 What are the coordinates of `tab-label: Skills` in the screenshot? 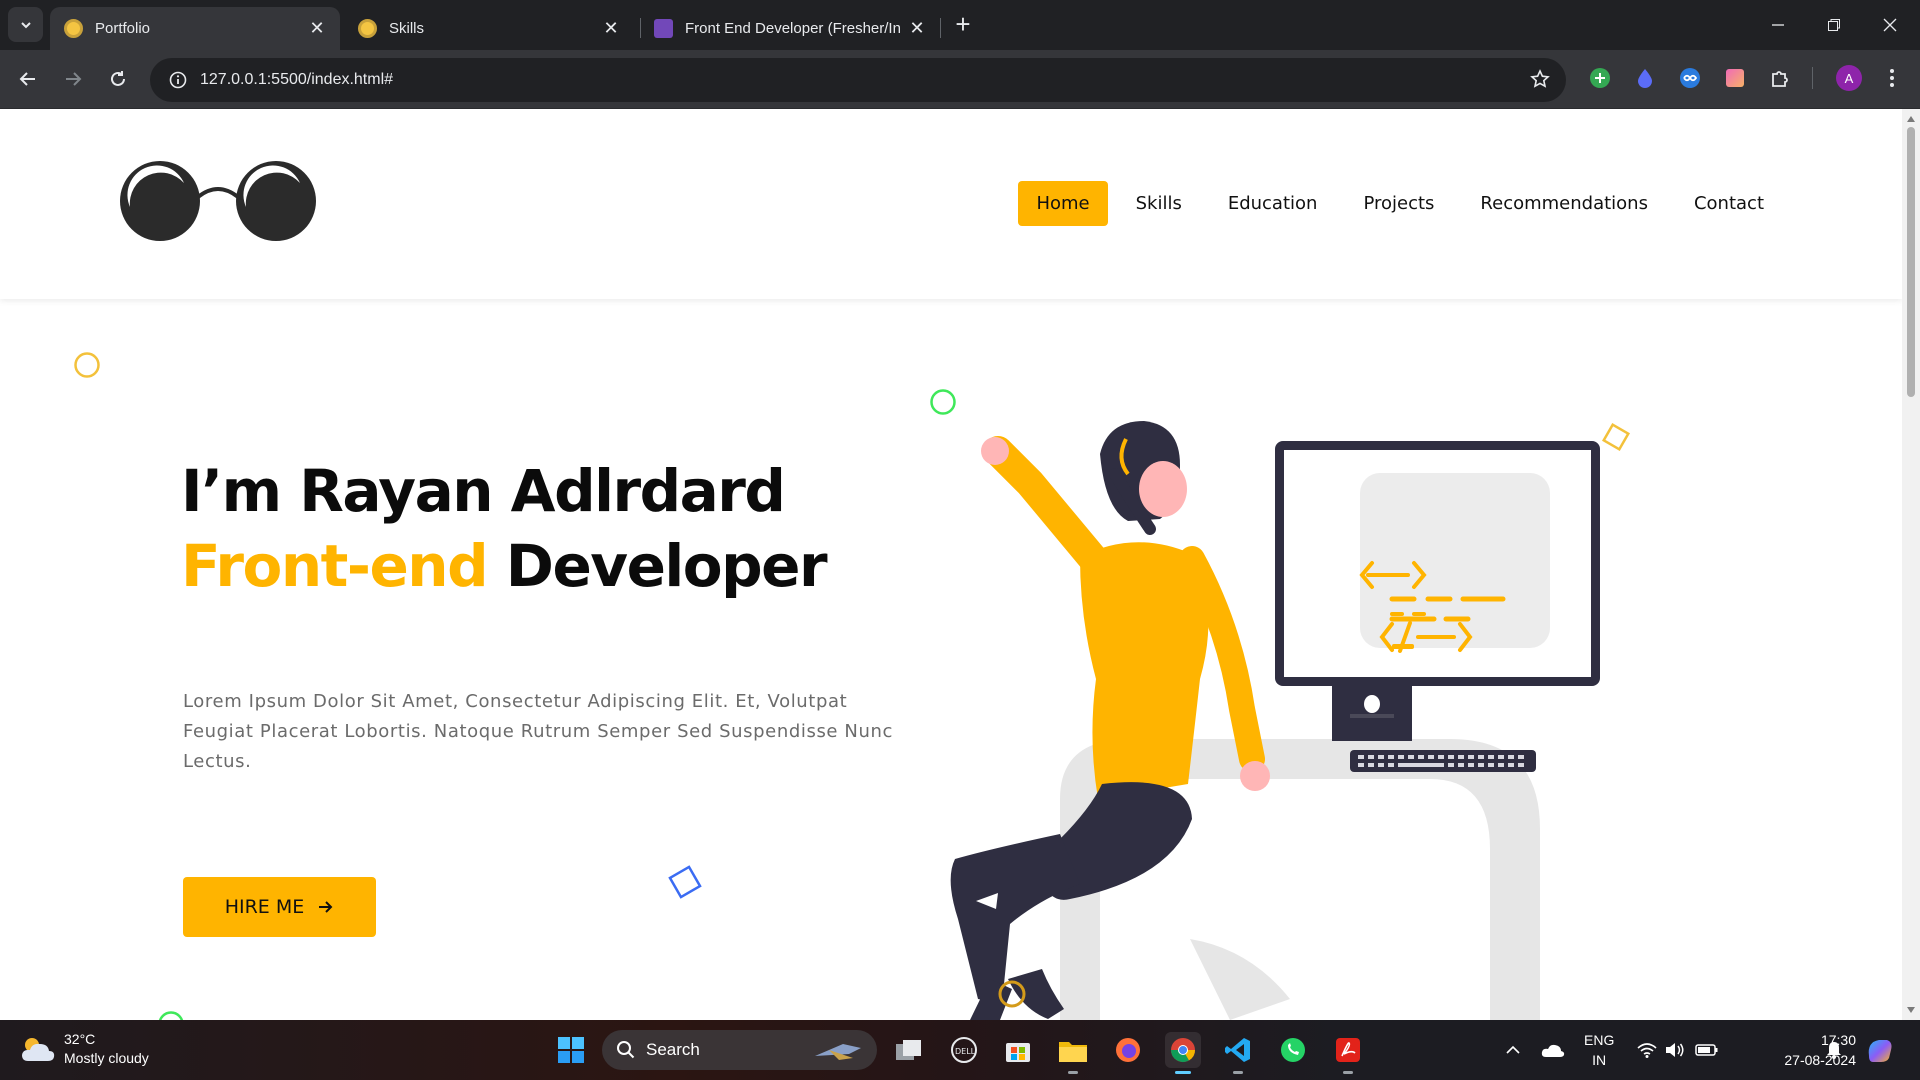 It's located at (407, 28).